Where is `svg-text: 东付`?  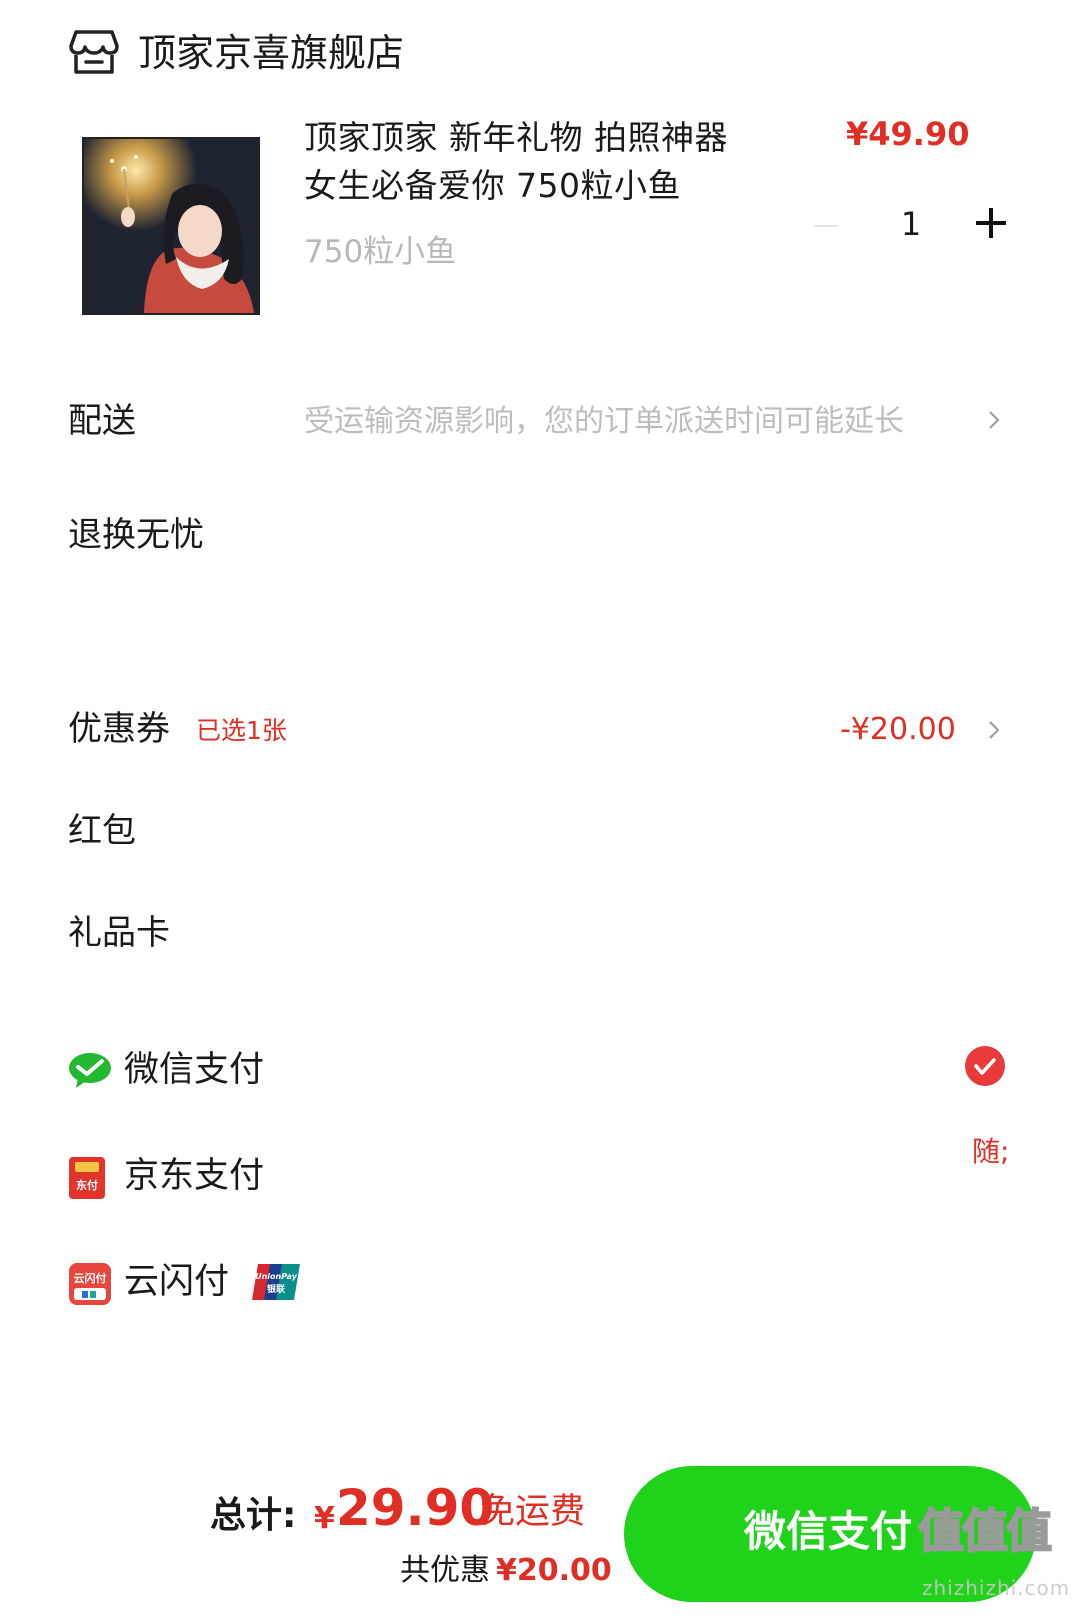
svg-text: 东付 is located at coordinates (87, 1185).